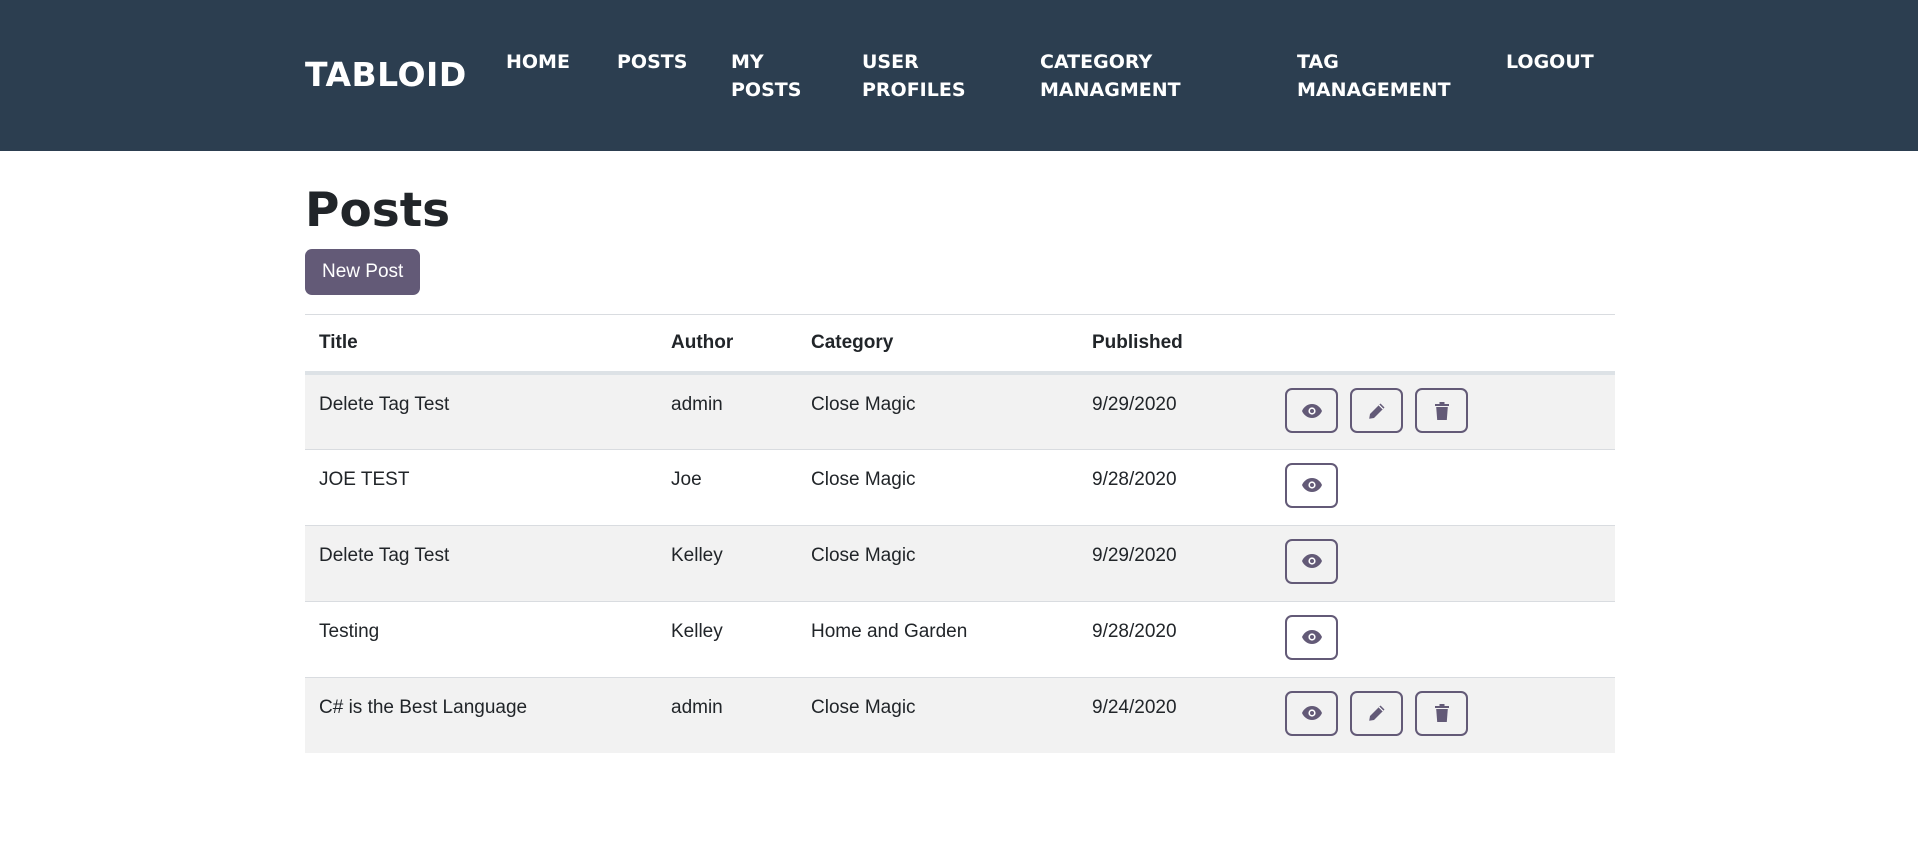 The width and height of the screenshot is (1918, 841). What do you see at coordinates (1443, 344) in the screenshot?
I see `header-actions` at bounding box center [1443, 344].